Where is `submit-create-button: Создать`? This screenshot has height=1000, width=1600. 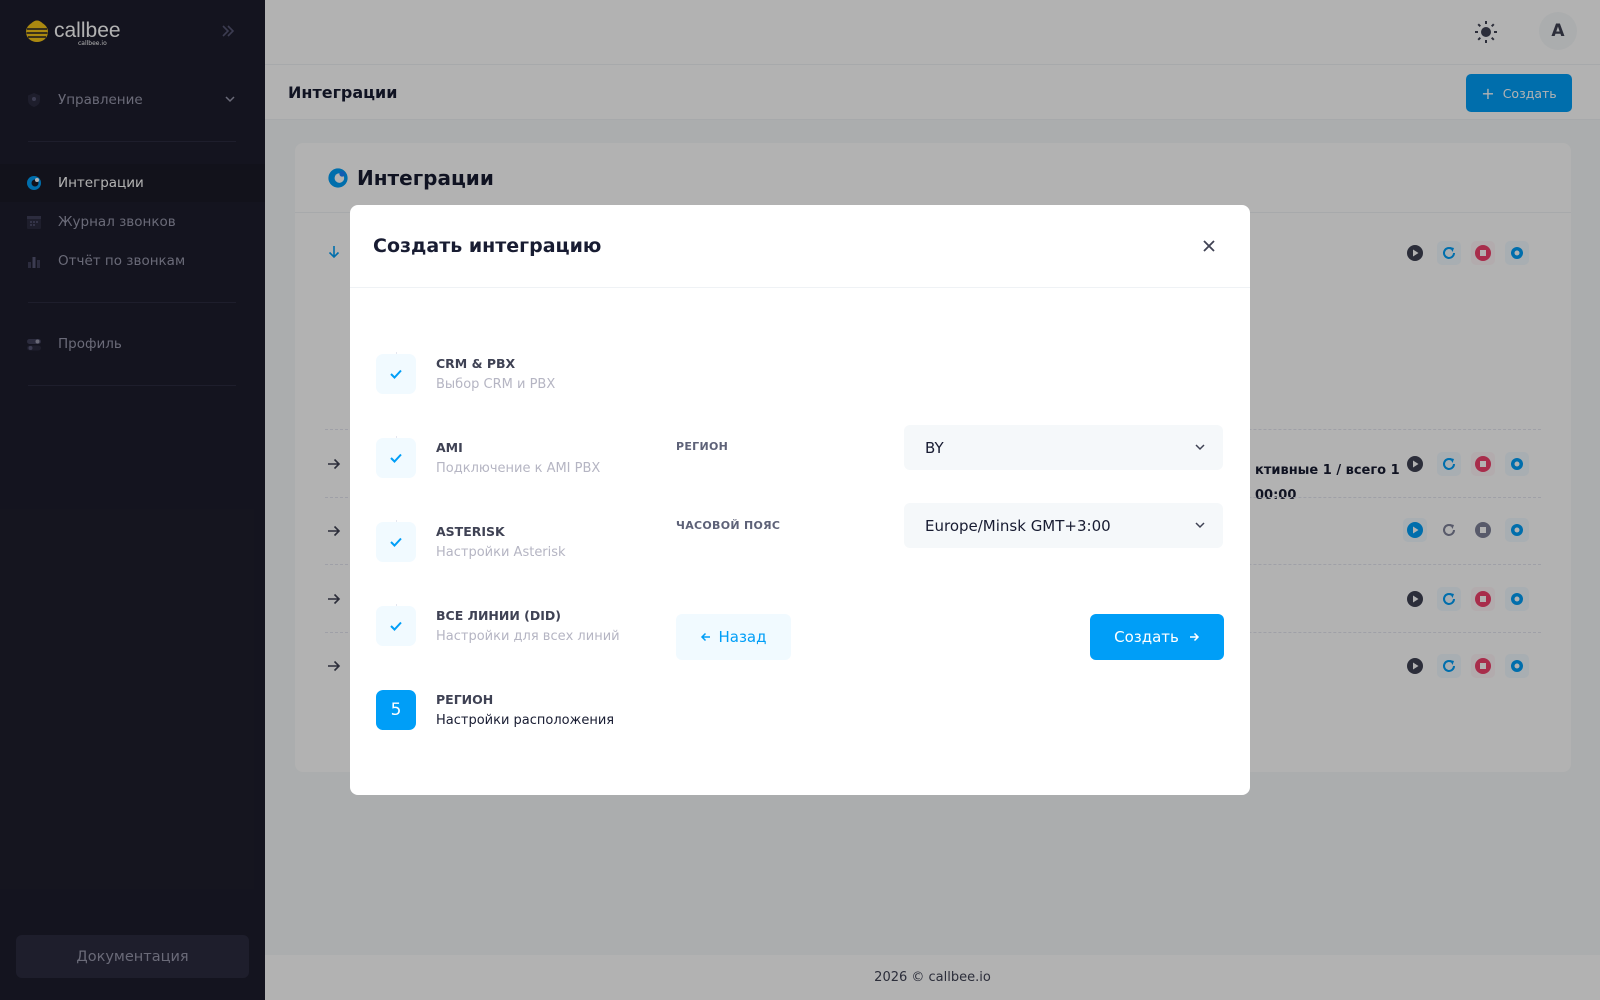 submit-create-button: Создать is located at coordinates (1157, 637).